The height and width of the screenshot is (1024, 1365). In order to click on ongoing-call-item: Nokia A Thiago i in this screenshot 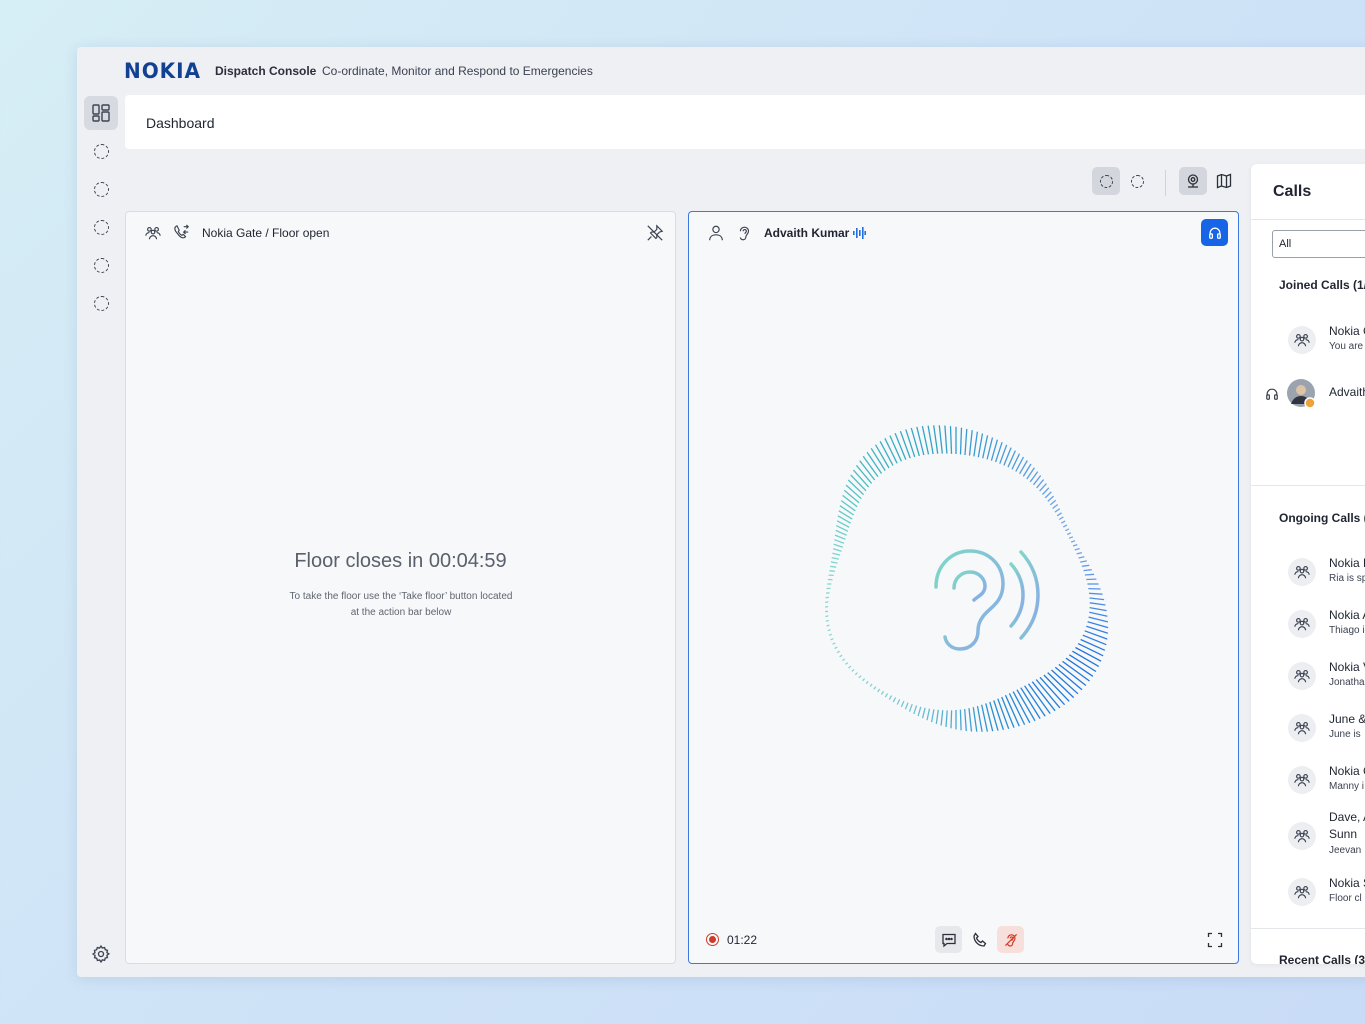, I will do `click(1308, 624)`.